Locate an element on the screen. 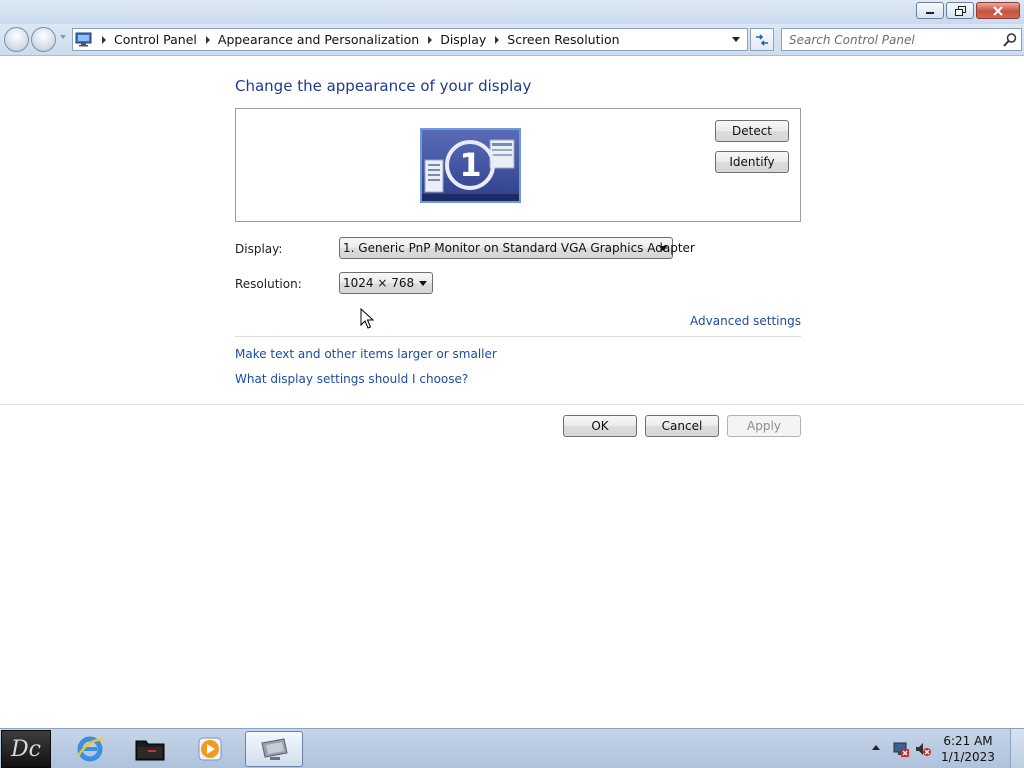 The width and height of the screenshot is (1024, 768). divider is located at coordinates (518, 336).